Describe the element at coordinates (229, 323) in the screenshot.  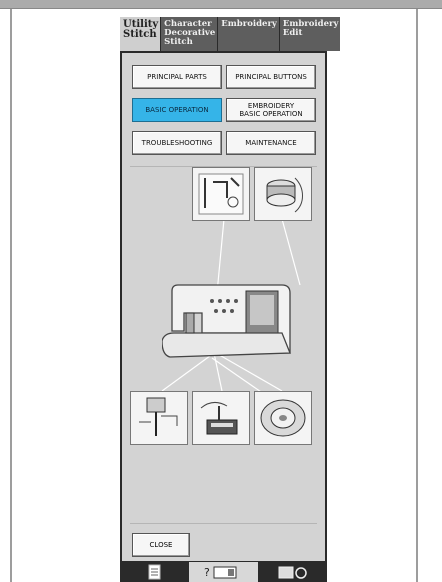
I see `sewing-machine-icon` at that location.